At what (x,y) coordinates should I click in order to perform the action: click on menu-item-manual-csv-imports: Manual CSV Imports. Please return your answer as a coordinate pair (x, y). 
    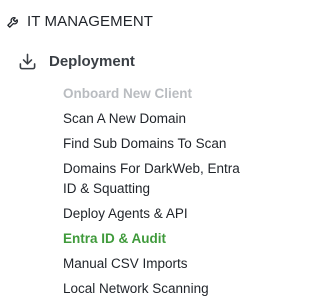
    Looking at the image, I should click on (158, 264).